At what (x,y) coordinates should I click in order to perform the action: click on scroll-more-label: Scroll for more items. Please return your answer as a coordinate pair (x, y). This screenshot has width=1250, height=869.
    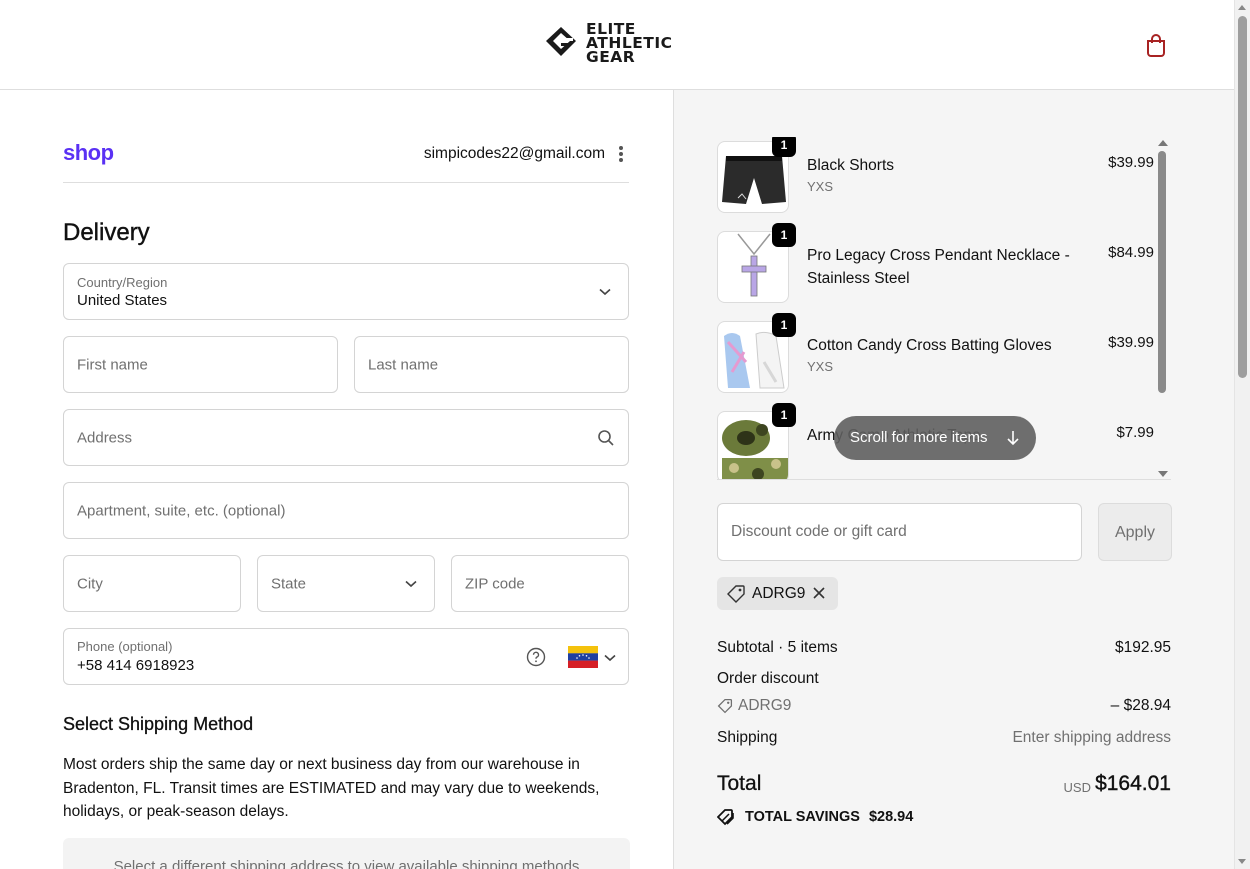
    Looking at the image, I should click on (919, 437).